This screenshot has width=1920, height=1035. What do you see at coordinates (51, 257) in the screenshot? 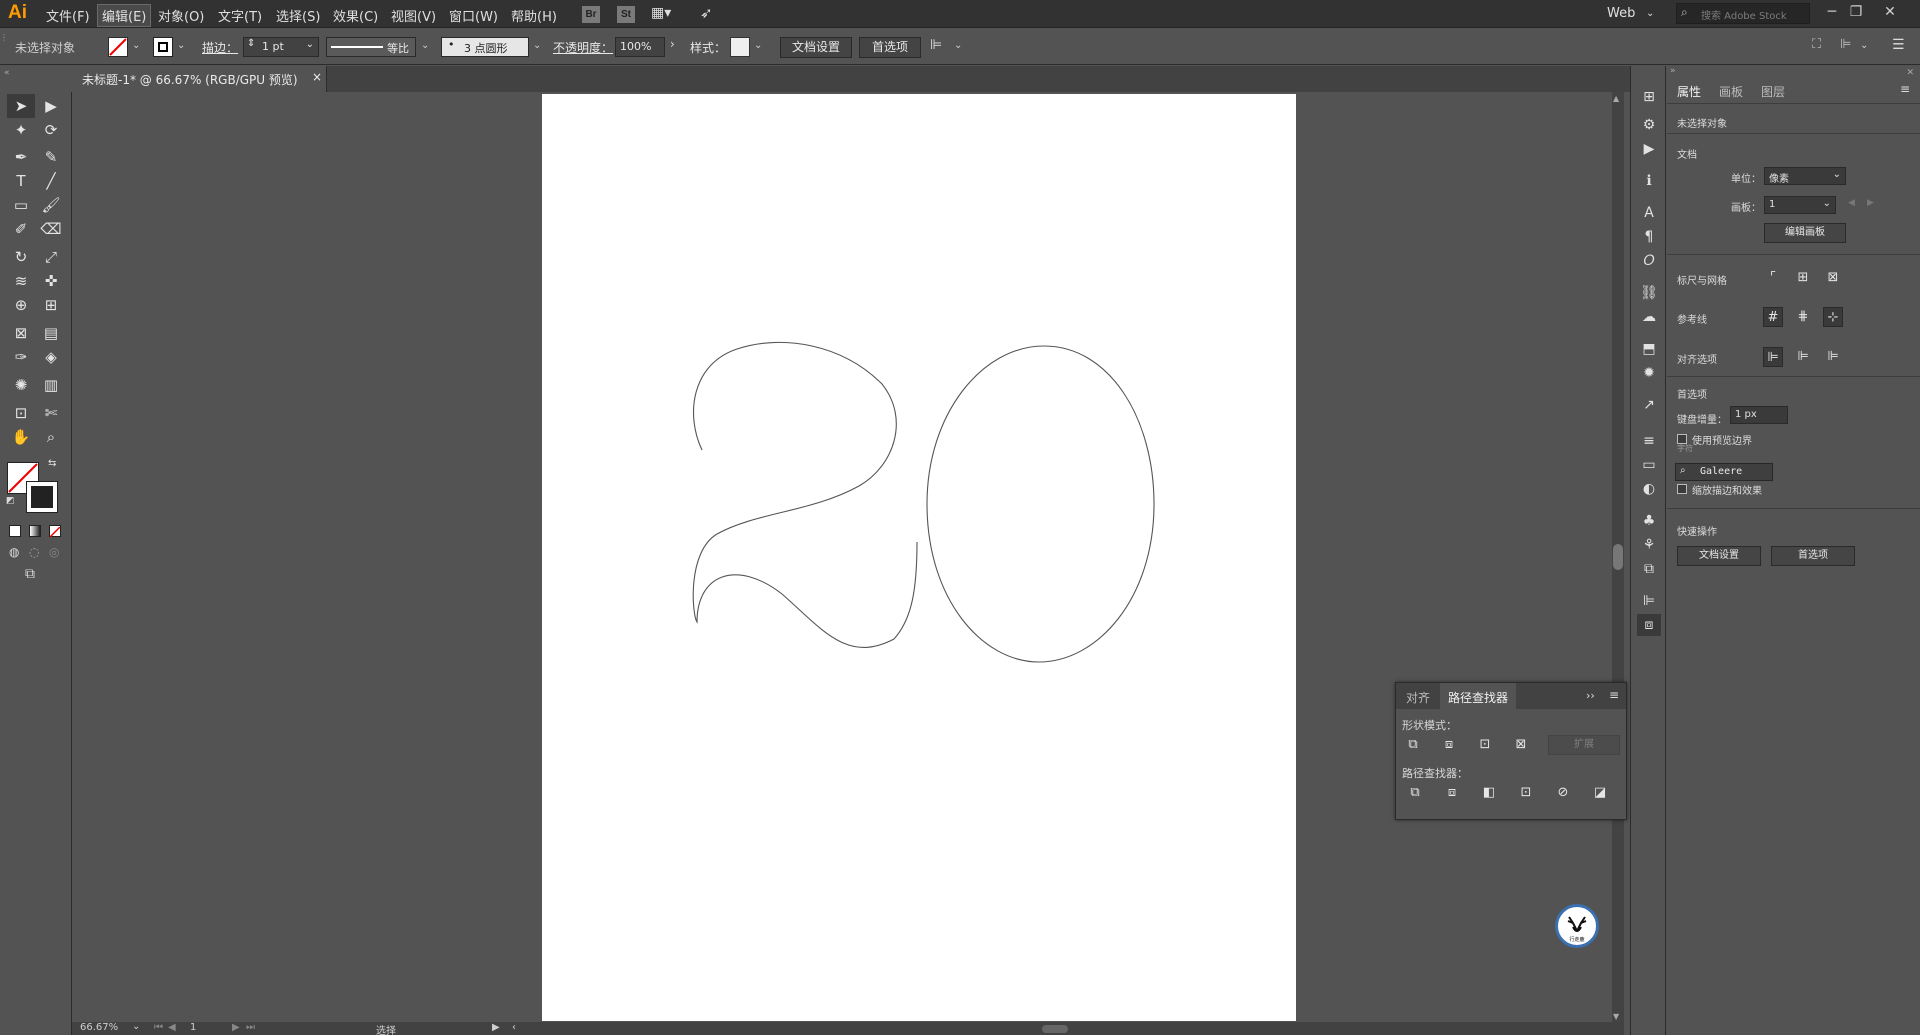
I see `scale-tool-icon: ⤢` at bounding box center [51, 257].